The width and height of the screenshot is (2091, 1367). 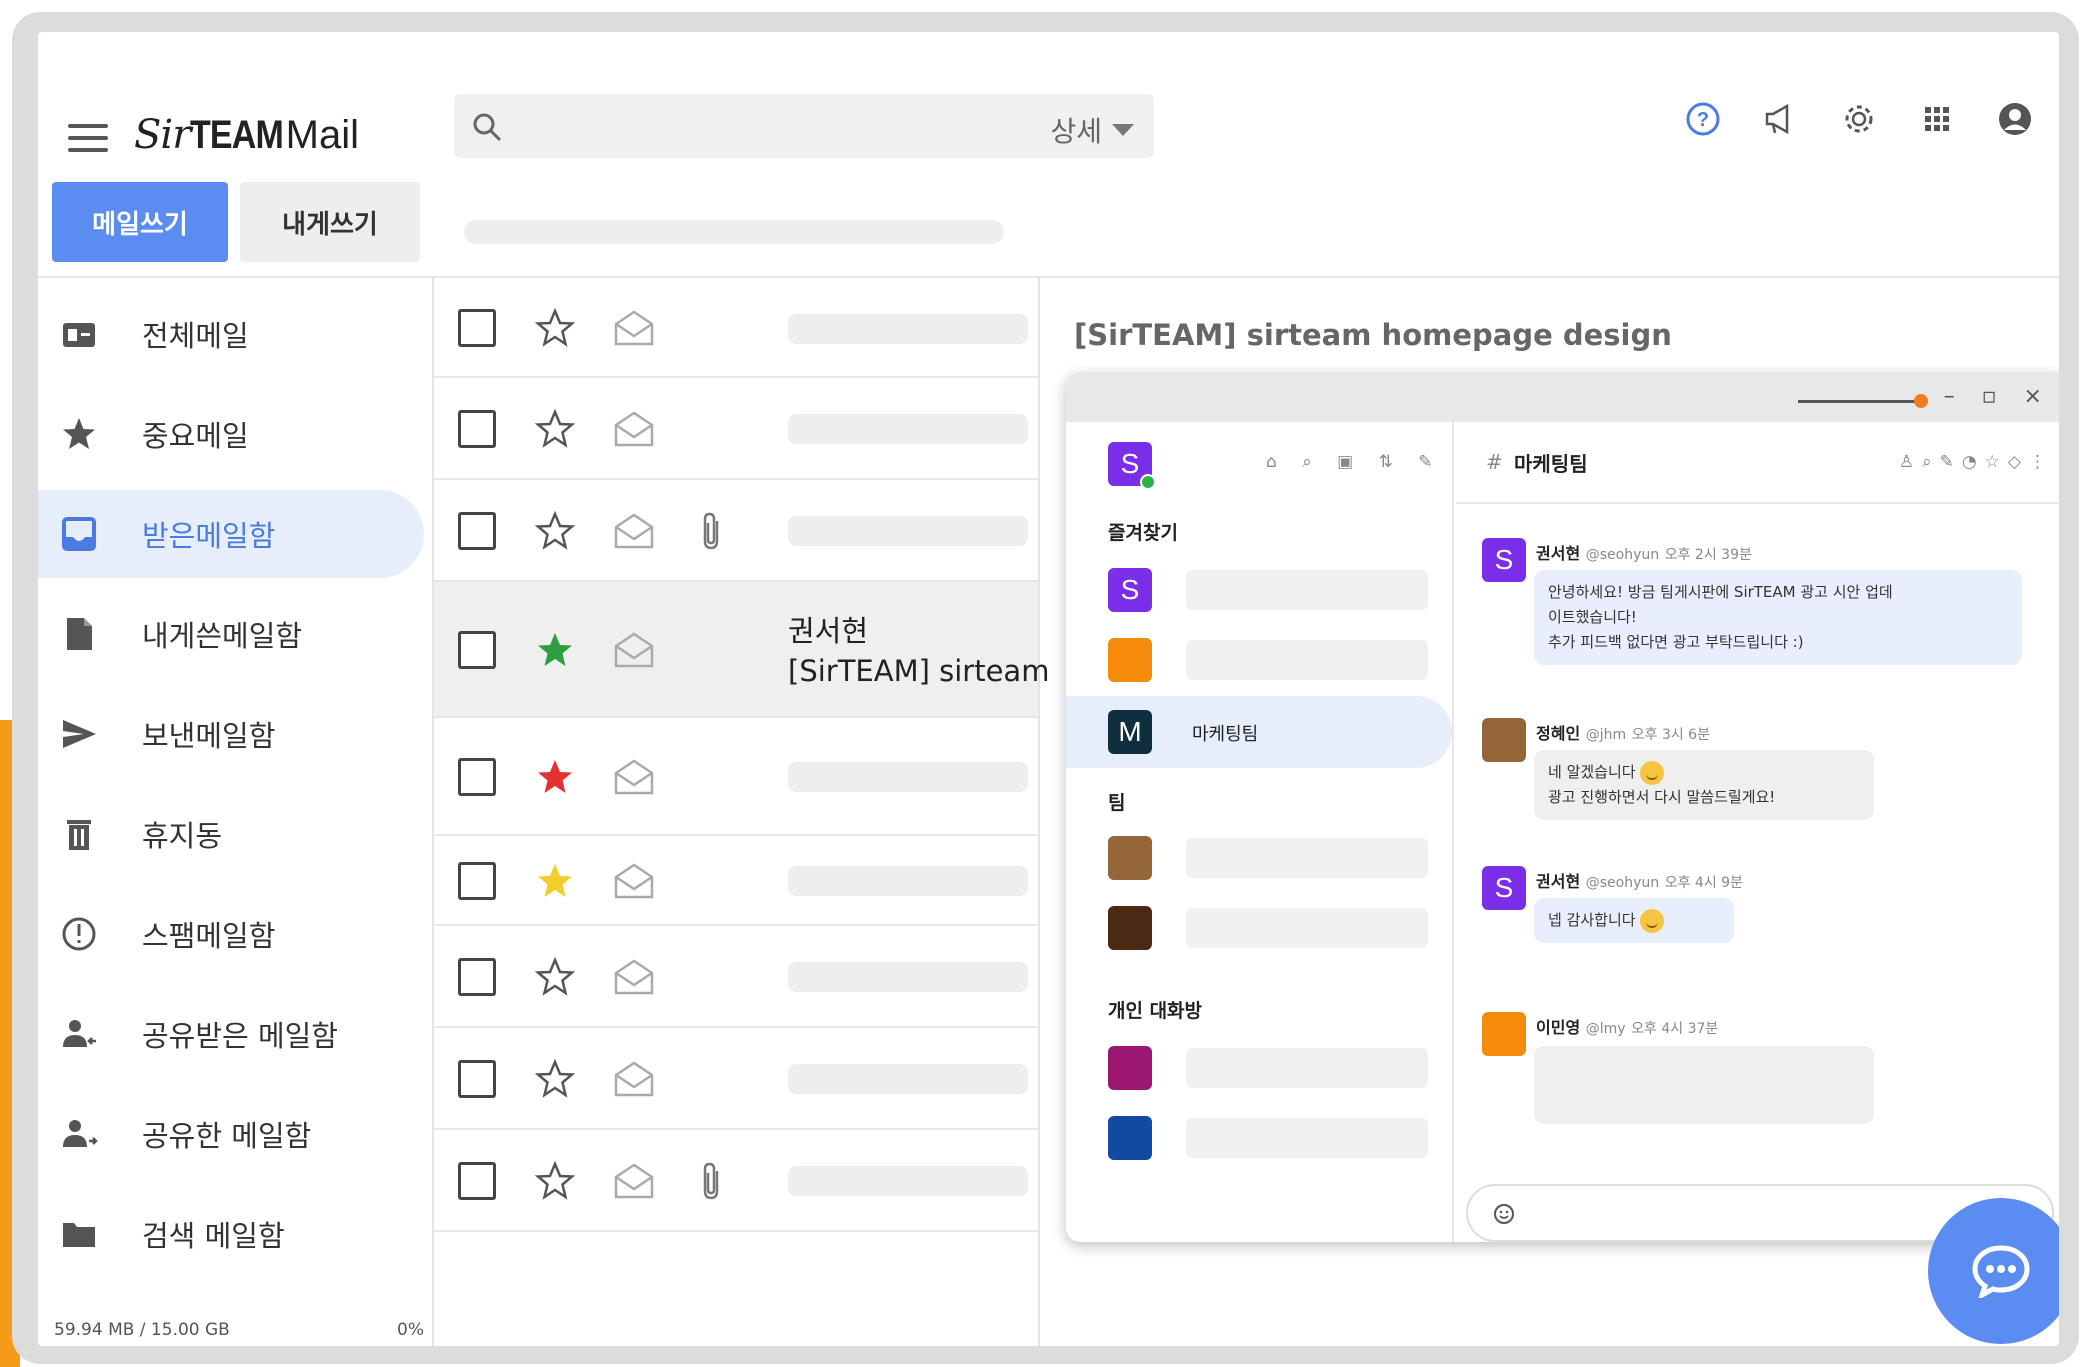 I want to click on message-meta: 권서현 @seohyun 오후 4시 9분, so click(x=1639, y=881).